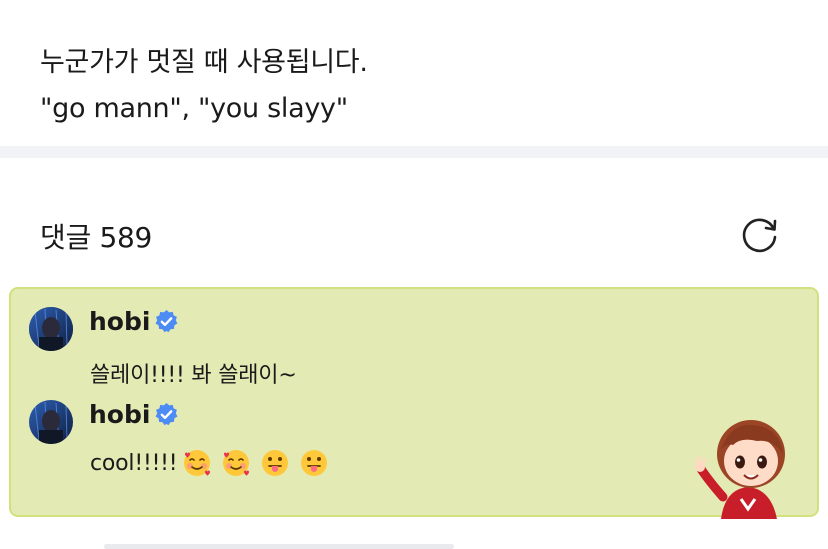  I want to click on section-divider, so click(414, 152).